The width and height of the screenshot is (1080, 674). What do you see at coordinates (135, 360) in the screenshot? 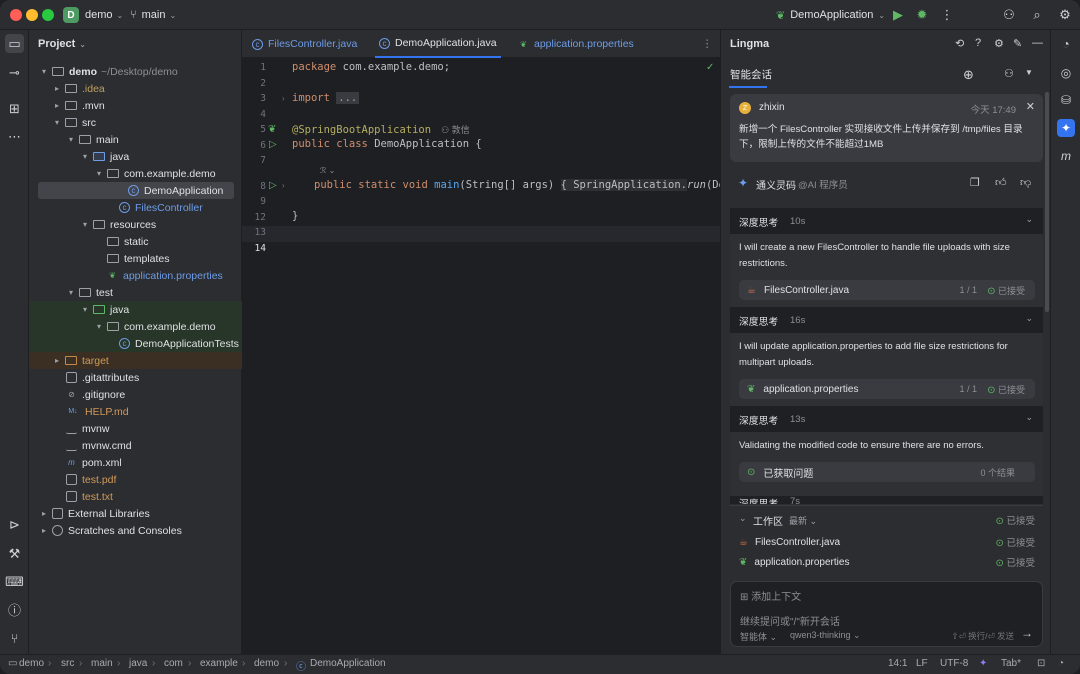
I see `tree-item-target: ▸ target` at bounding box center [135, 360].